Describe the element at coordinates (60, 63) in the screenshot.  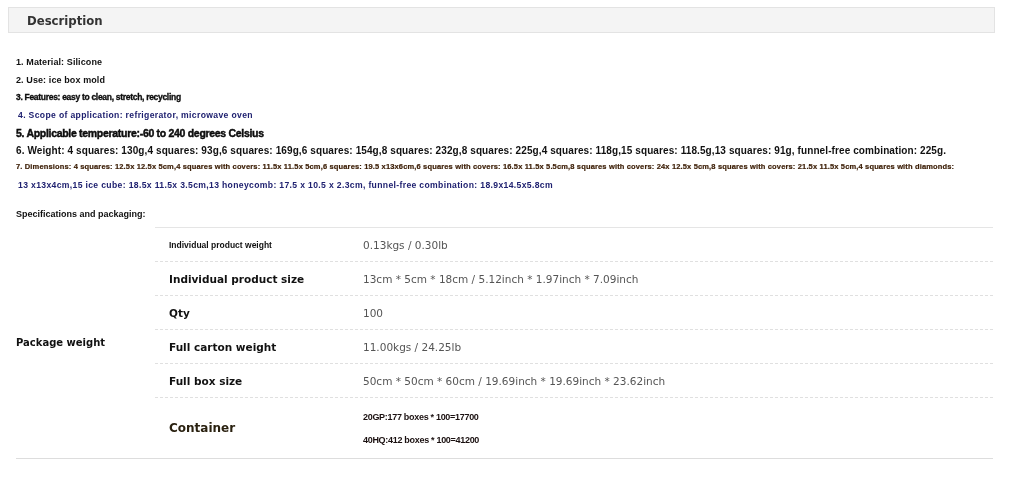
I see `feature-line: 1. Material: Silicone` at that location.